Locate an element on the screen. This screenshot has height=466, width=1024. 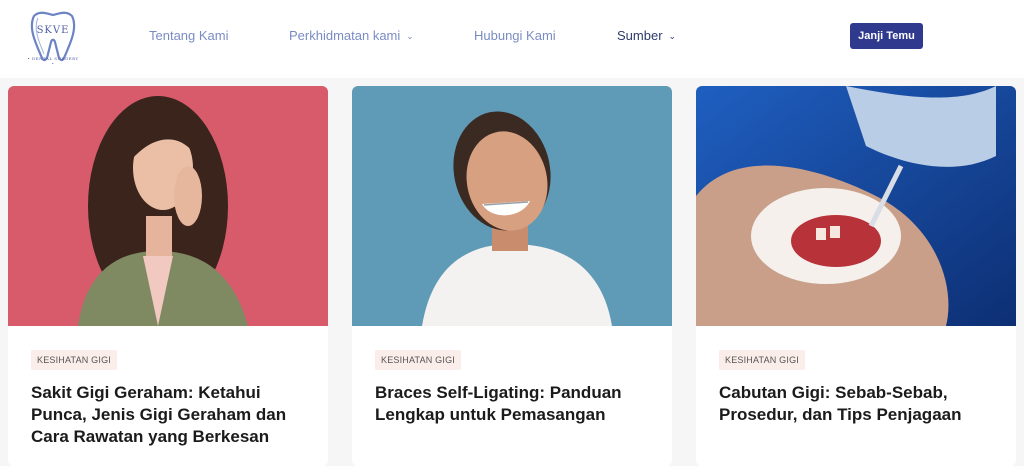
nav-perkhidmatan-kami: Perkhidmatan kami ⌄ is located at coordinates (351, 35).